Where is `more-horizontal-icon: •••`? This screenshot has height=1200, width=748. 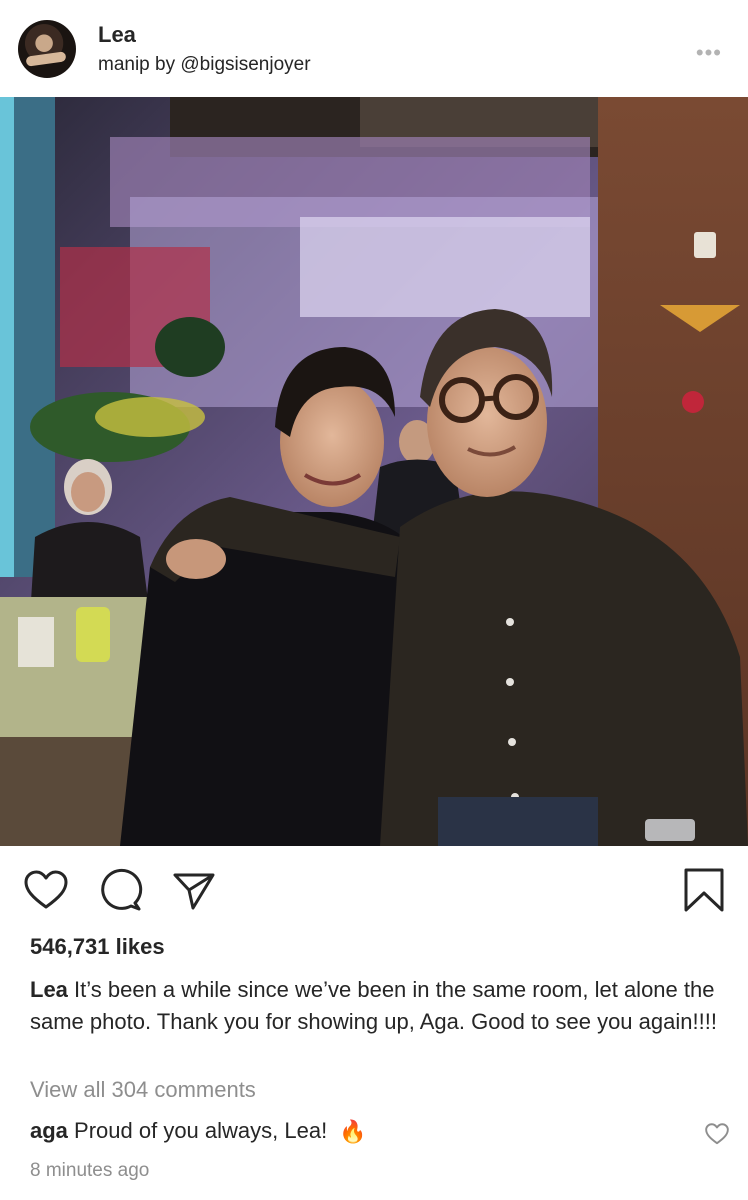
more-horizontal-icon: ••• is located at coordinates (709, 53).